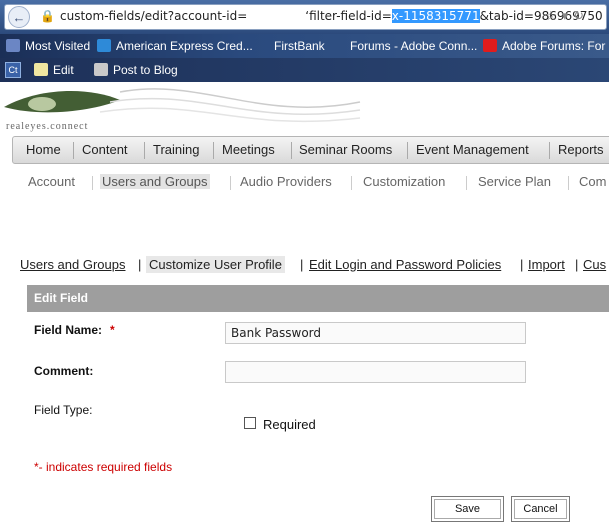 This screenshot has height=529, width=609. I want to click on cancel-button: Cancel, so click(540, 509).